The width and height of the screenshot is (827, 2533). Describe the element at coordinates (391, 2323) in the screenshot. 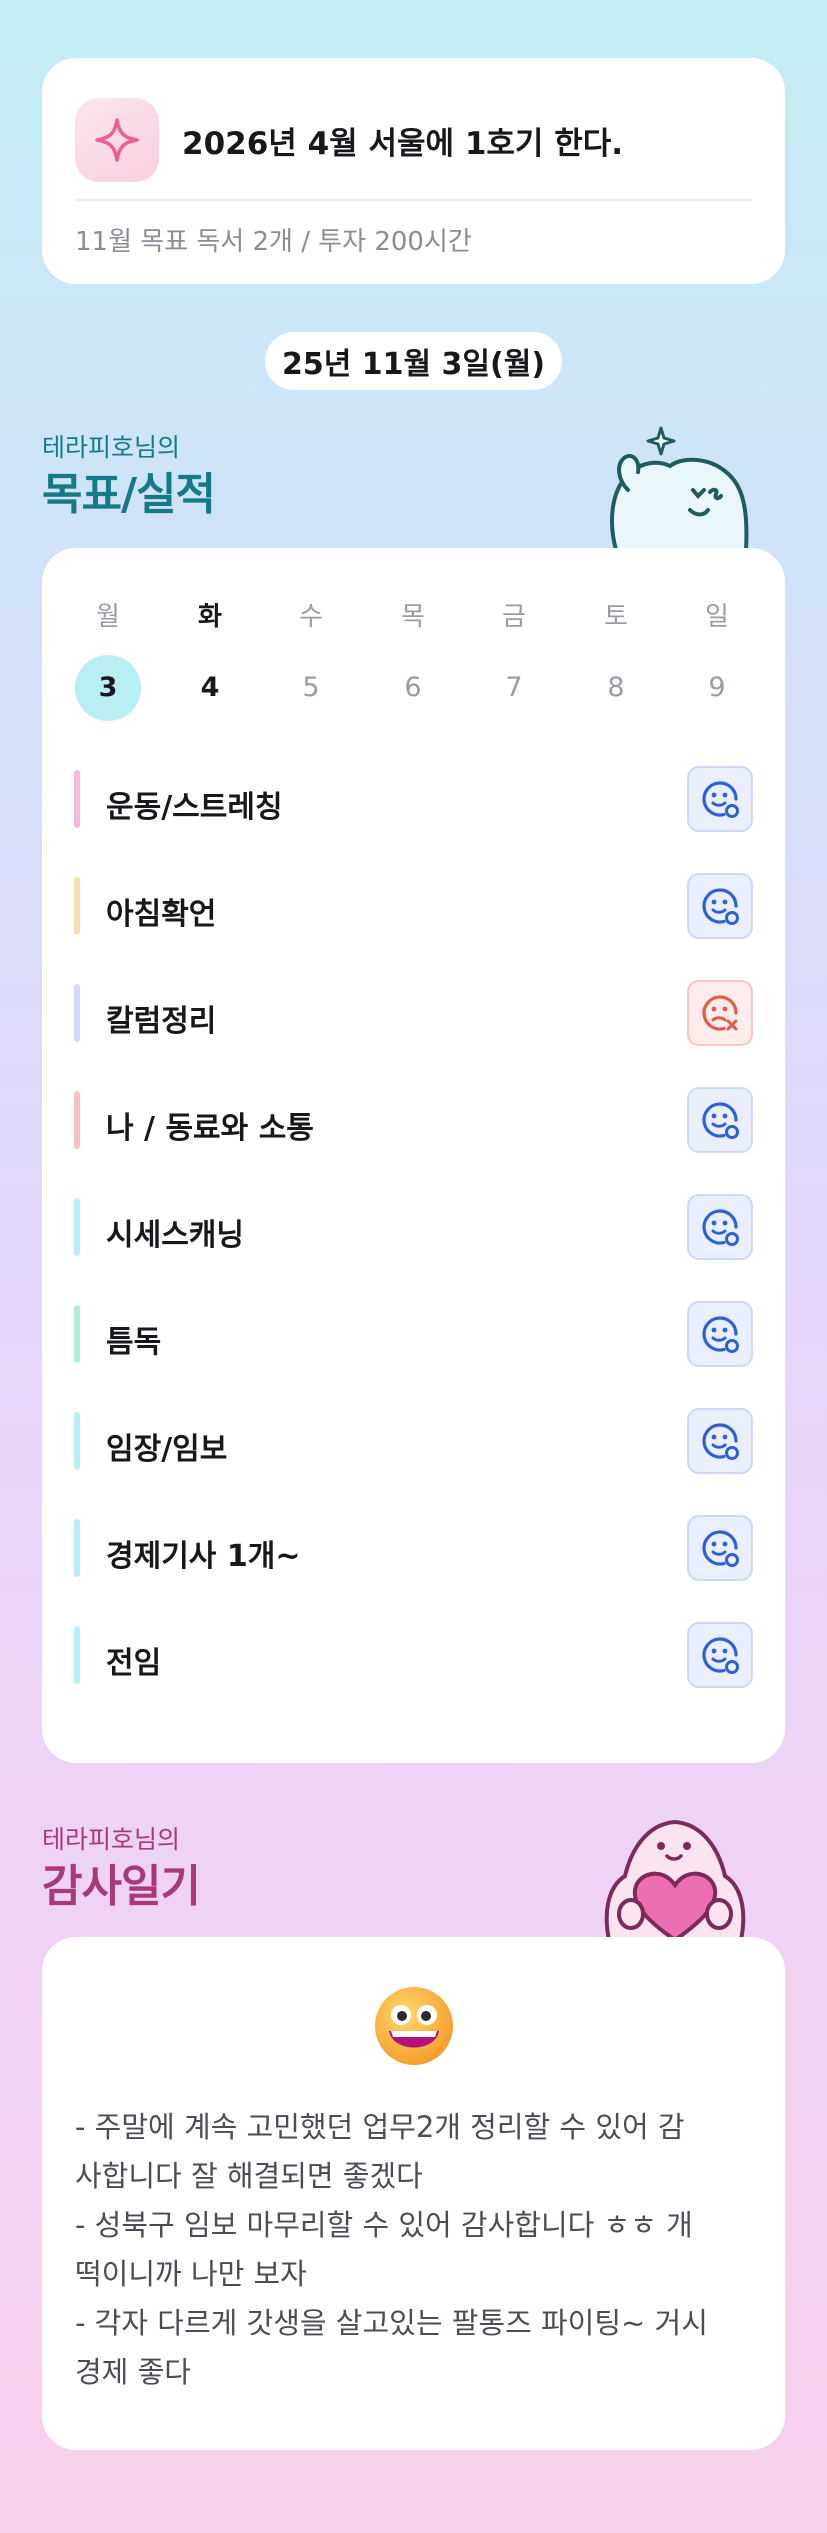

I see `diary-text-line: - 각자 다르게 갓생을 살고있는 팔통즈 파이팅~ 거시` at that location.